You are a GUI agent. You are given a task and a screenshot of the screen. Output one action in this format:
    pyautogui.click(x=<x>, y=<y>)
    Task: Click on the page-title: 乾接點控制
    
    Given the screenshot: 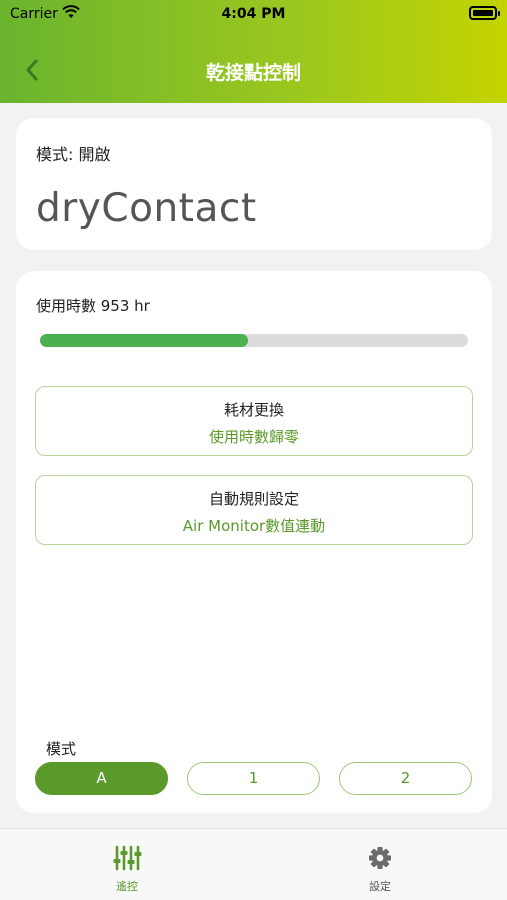 What is the action you would take?
    pyautogui.click(x=253, y=73)
    